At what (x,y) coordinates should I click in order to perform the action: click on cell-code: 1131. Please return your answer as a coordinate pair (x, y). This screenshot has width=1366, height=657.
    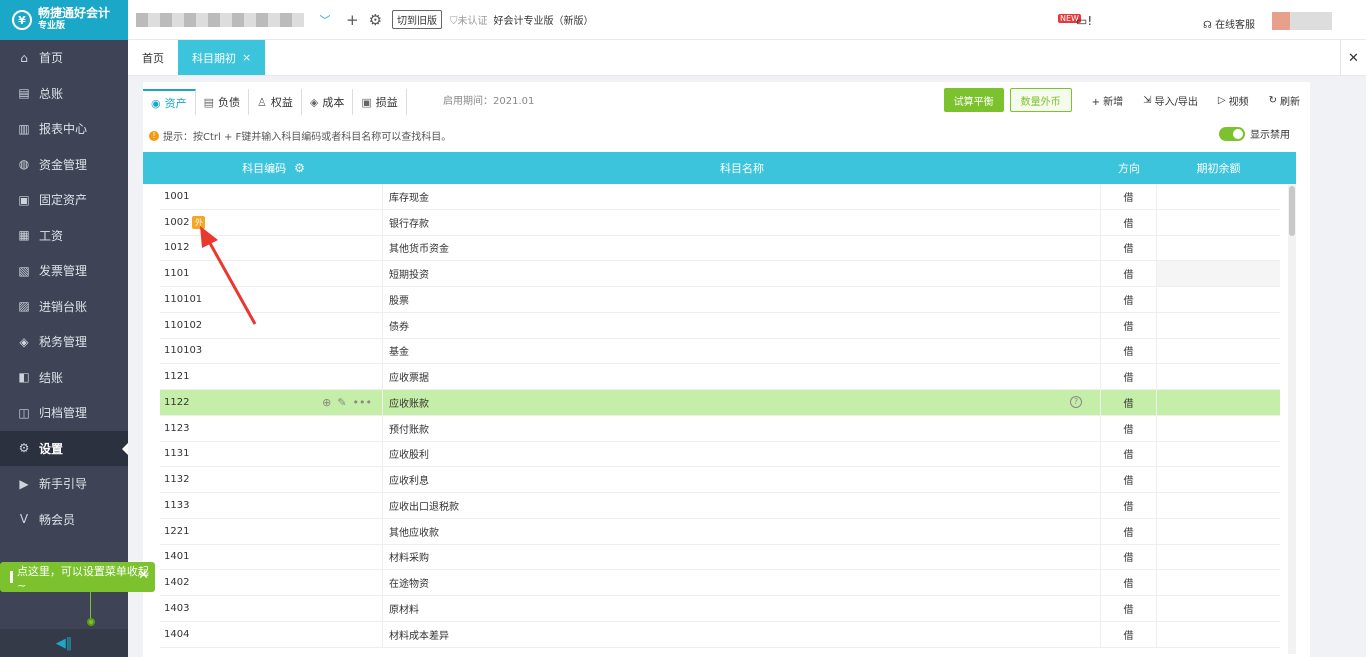
    Looking at the image, I should click on (271, 454).